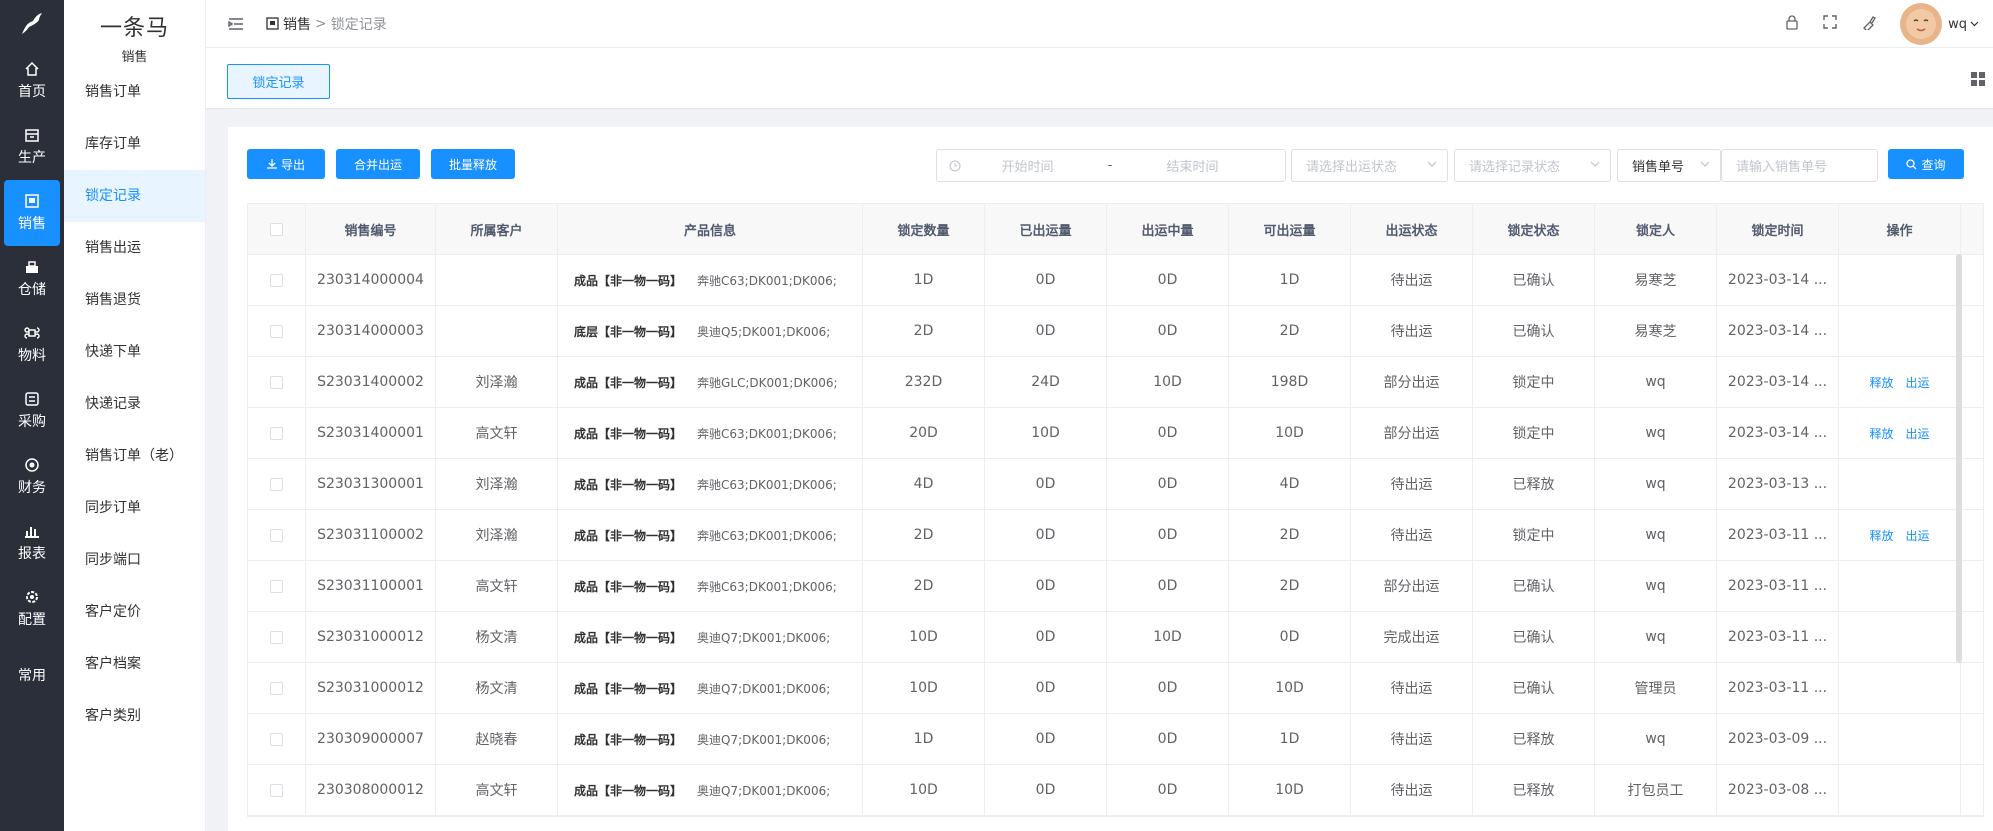 The width and height of the screenshot is (1993, 831). I want to click on product-desc: 奔驰C63;DK001;DK006;, so click(767, 586).